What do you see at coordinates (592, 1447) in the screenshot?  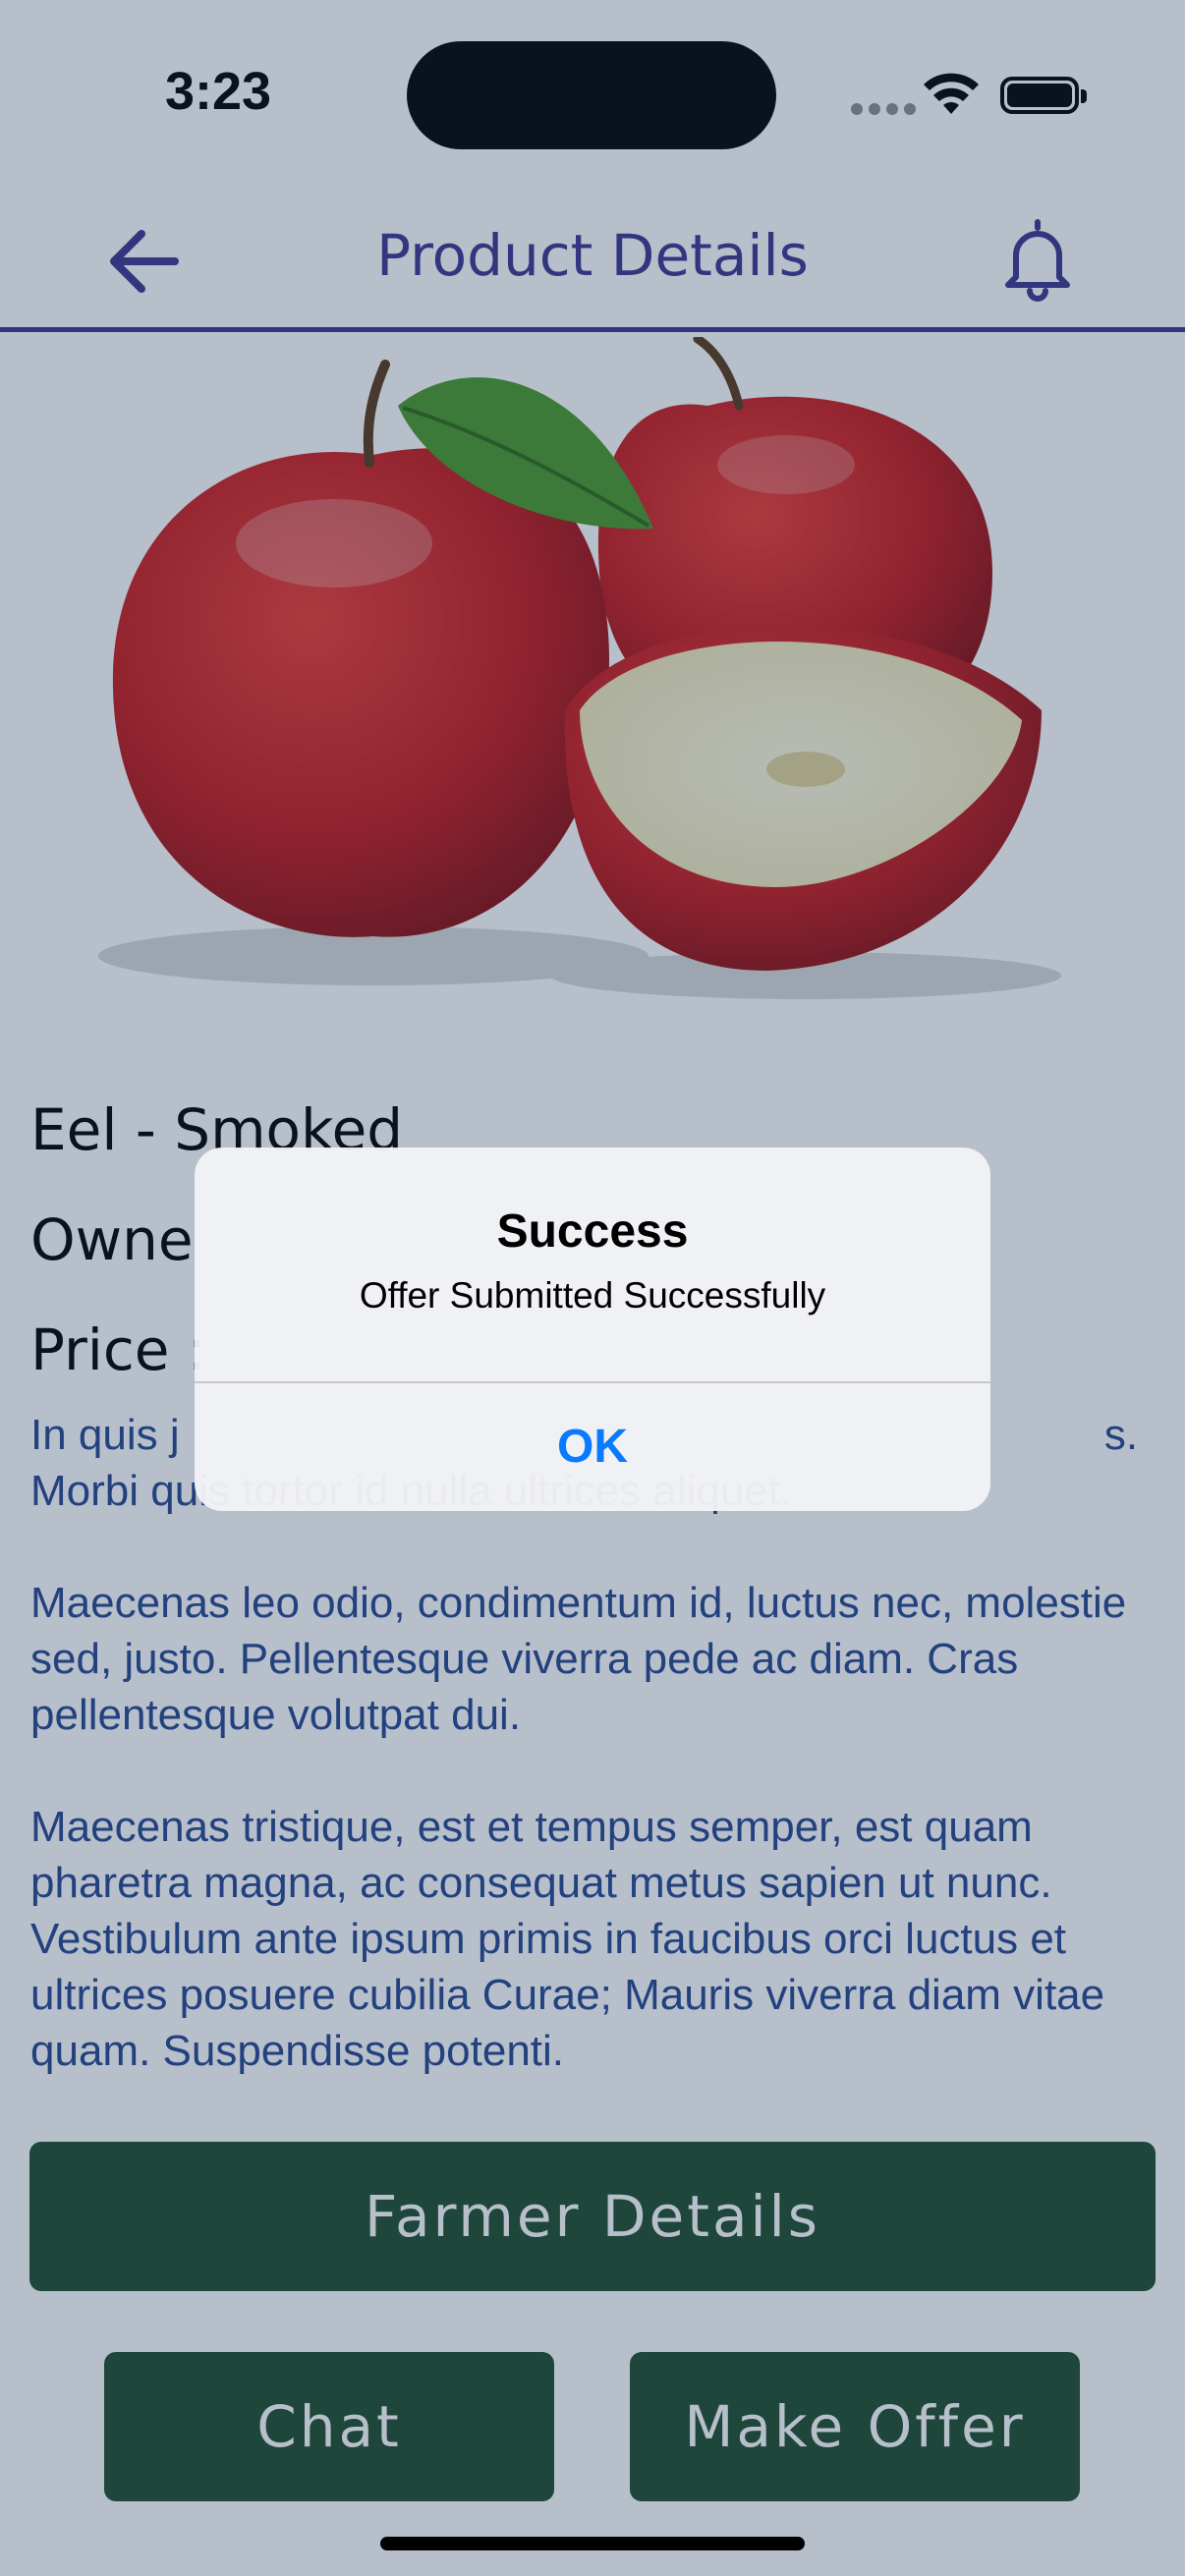 I see `ok-button: OK` at bounding box center [592, 1447].